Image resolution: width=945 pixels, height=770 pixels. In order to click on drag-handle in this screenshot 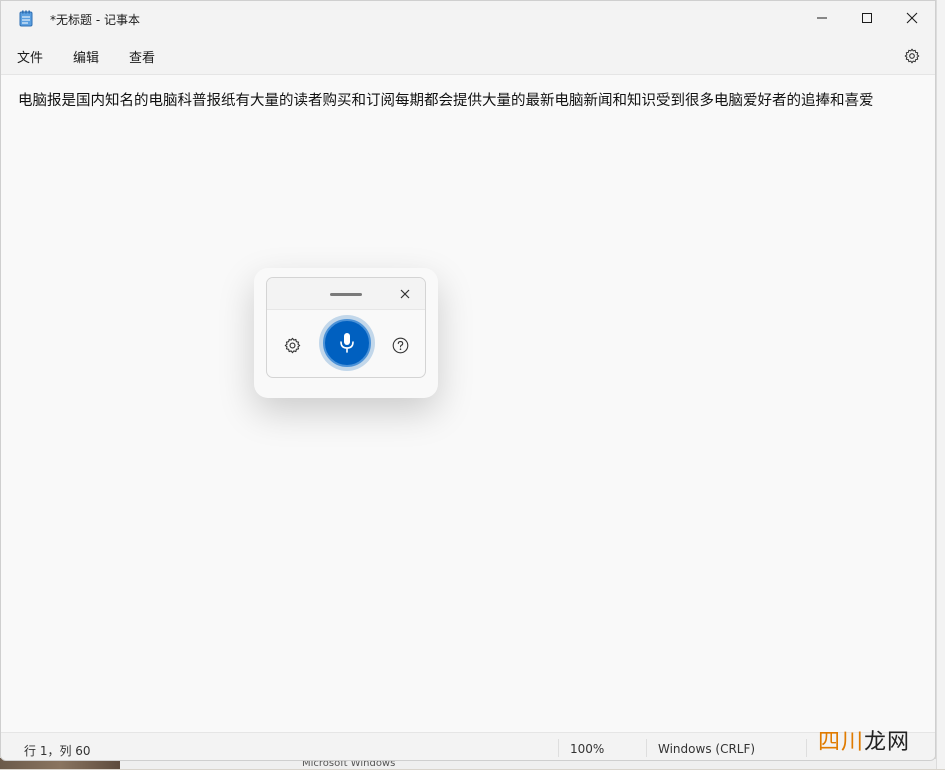, I will do `click(346, 294)`.